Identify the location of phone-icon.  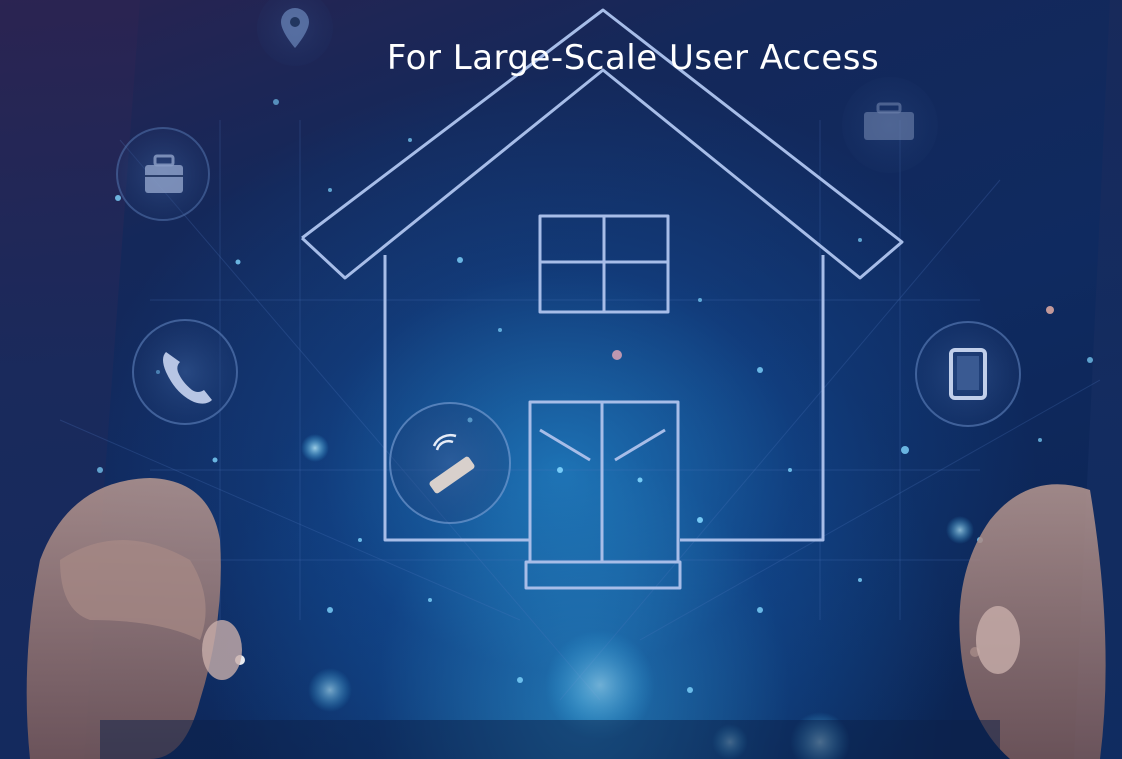
(185, 372).